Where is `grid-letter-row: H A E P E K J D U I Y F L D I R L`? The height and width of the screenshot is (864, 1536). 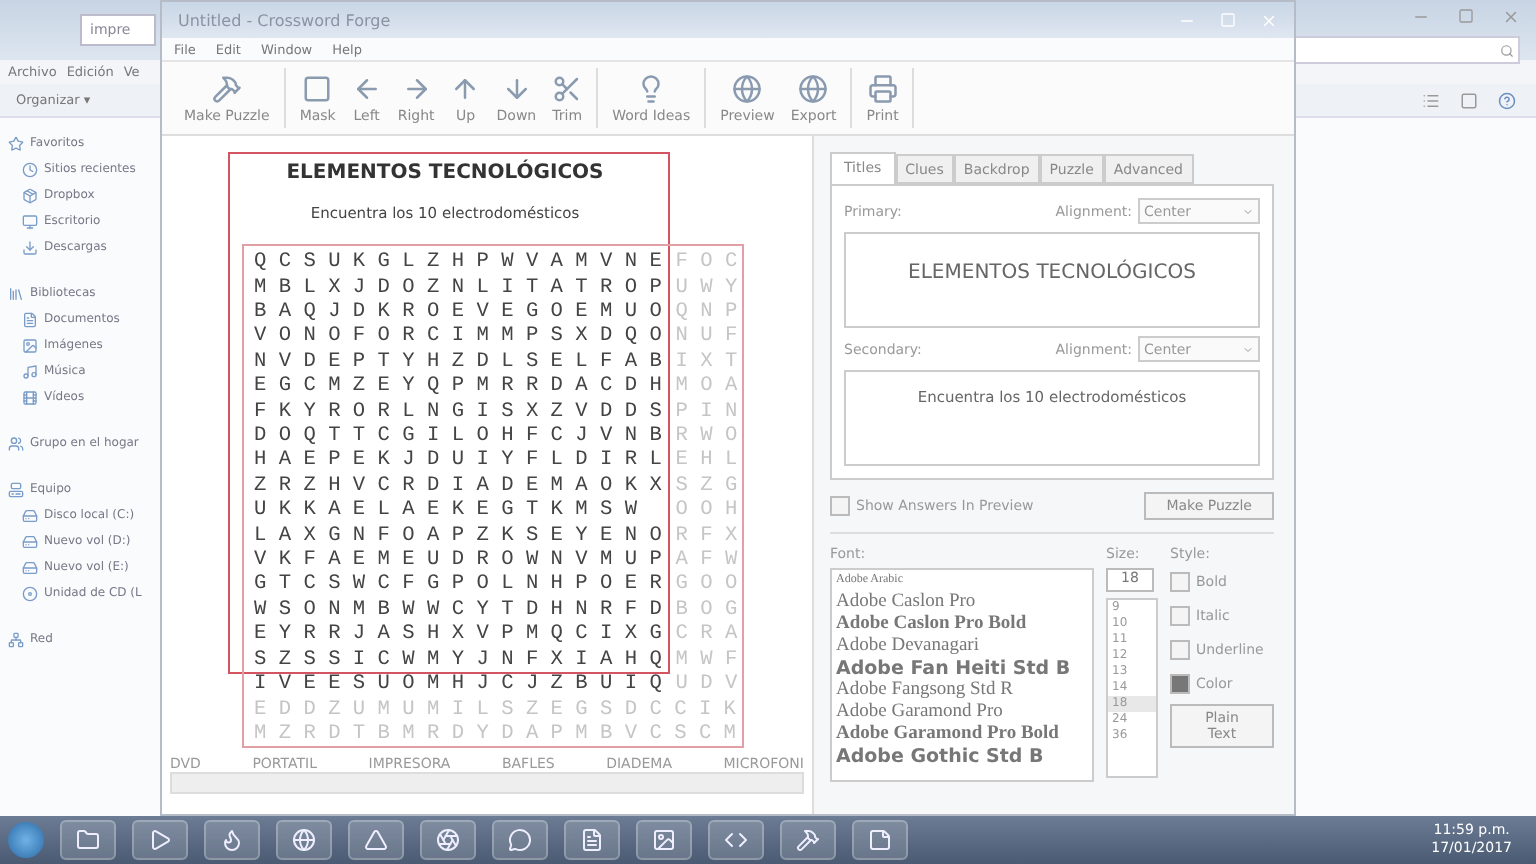
grid-letter-row: H A E P E K J D U I Y F L D I R L is located at coordinates (458, 460).